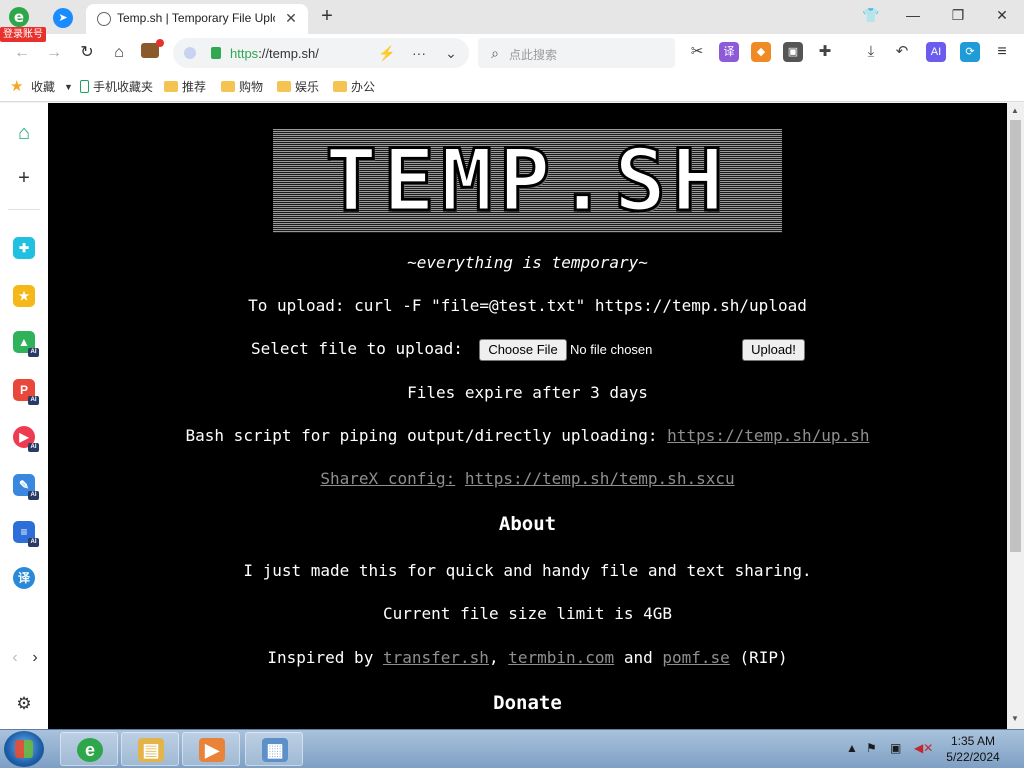 The image size is (1024, 768). I want to click on reload-icon: ↻, so click(87, 53).